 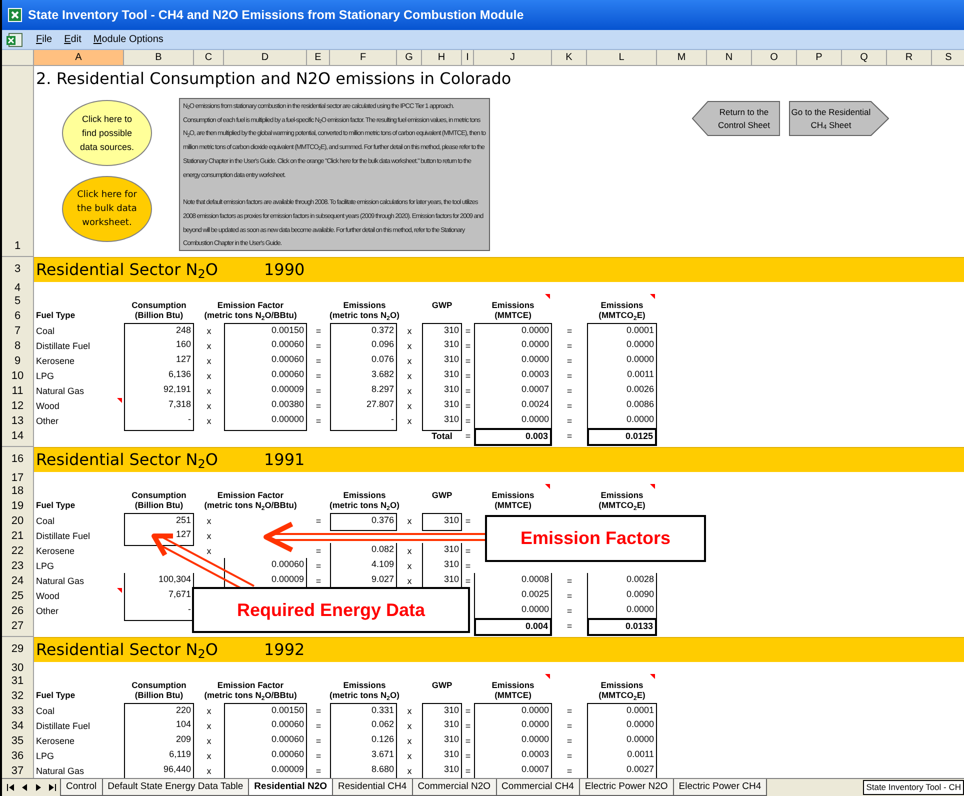 What do you see at coordinates (128, 39) in the screenshot?
I see `menu-item: Module Options` at bounding box center [128, 39].